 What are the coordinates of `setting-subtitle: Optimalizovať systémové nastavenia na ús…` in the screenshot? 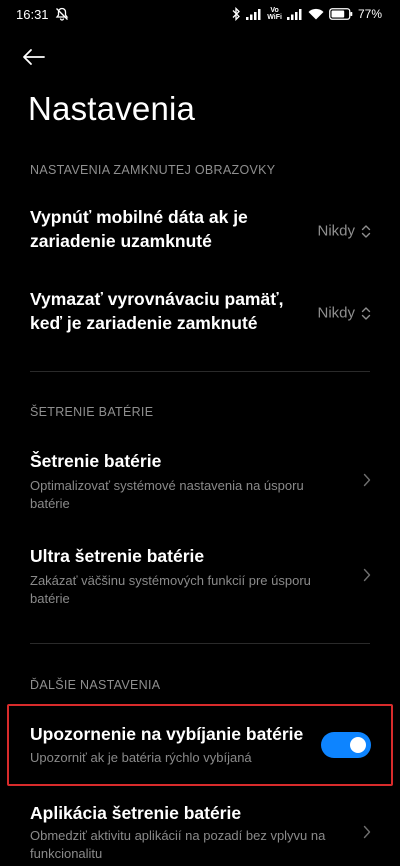 It's located at (167, 494).